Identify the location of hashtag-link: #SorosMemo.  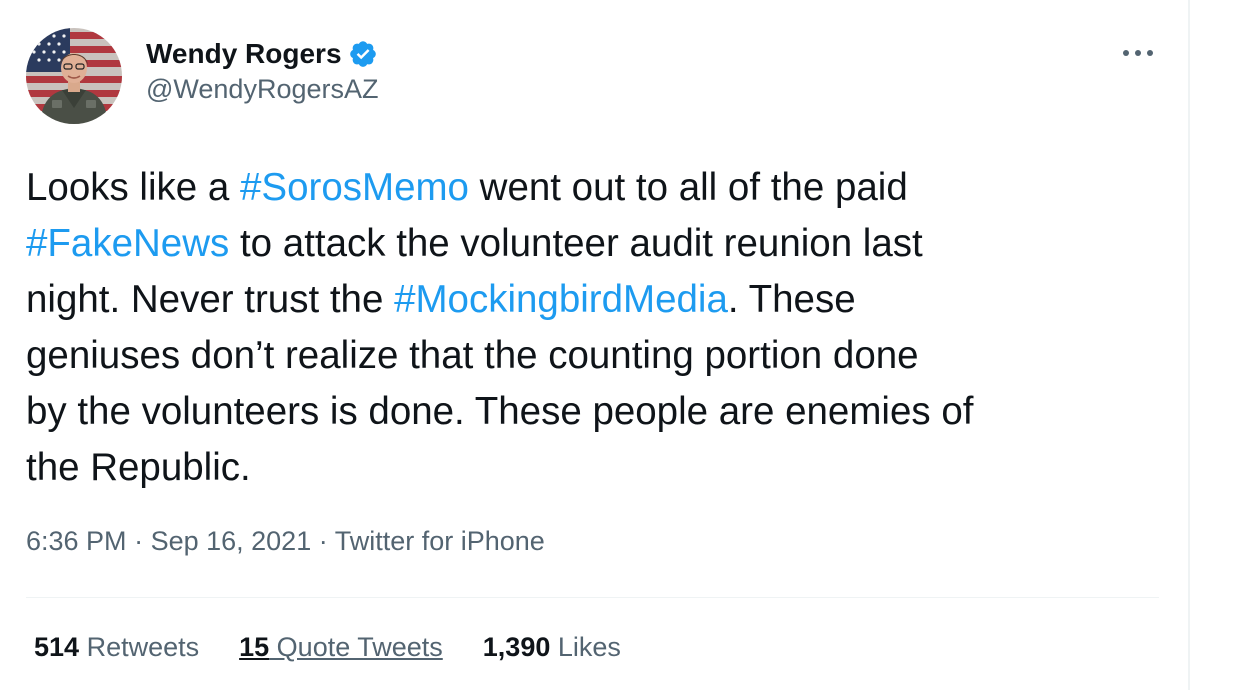
(354, 187).